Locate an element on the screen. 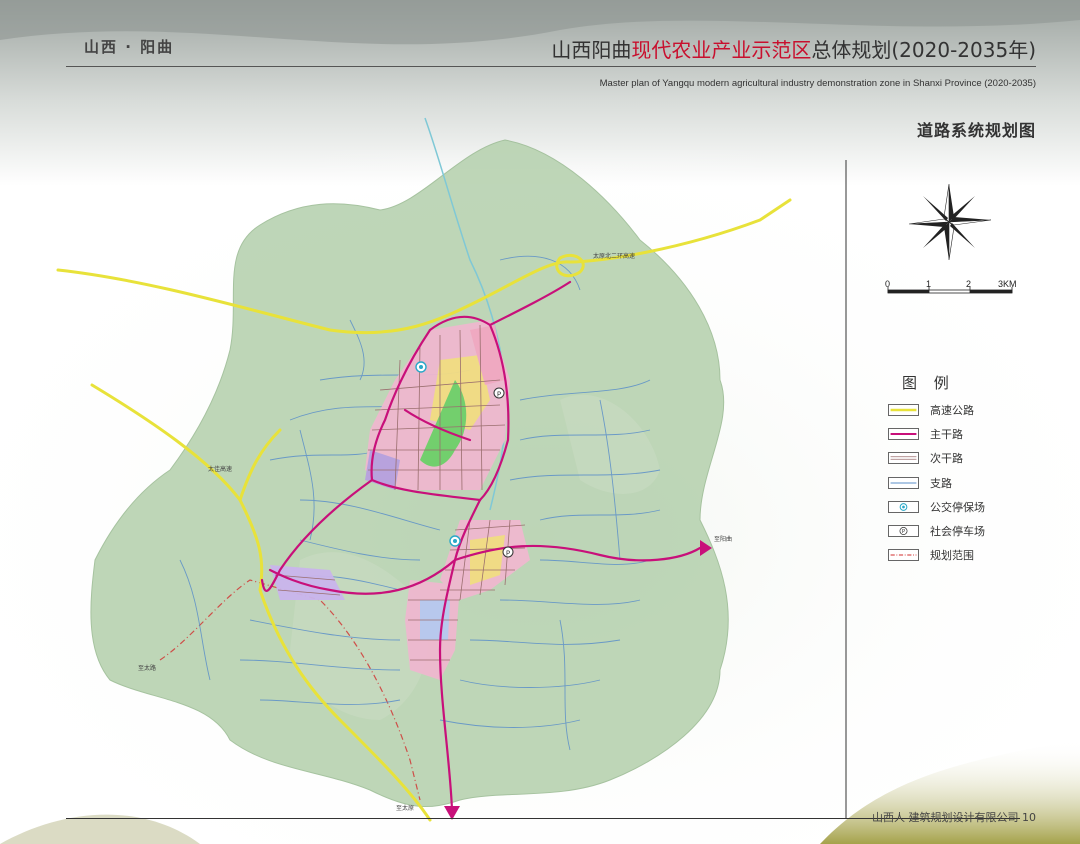  legend-title: 图 例 is located at coordinates (928, 383).